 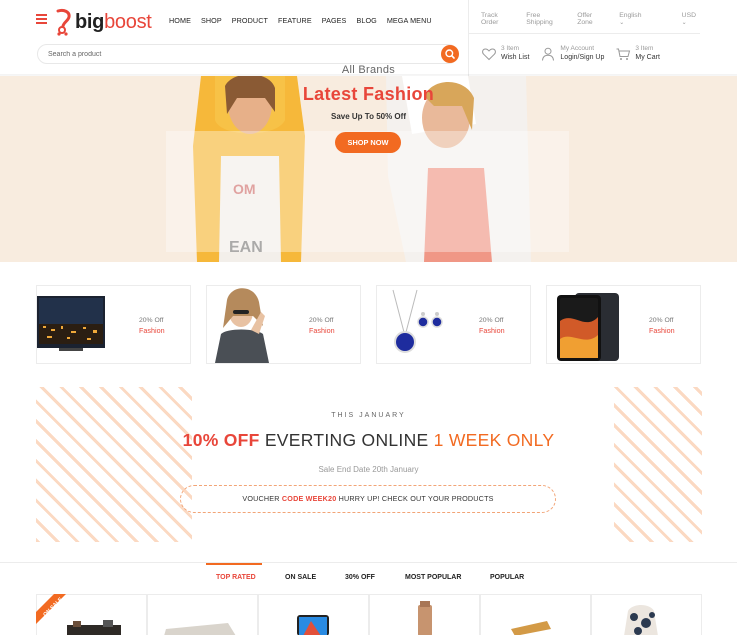 I want to click on search-input, so click(x=238, y=54).